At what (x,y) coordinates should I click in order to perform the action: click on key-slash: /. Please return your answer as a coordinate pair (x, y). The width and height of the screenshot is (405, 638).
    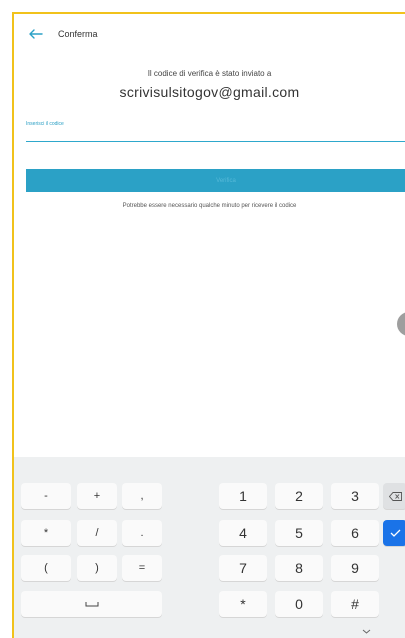
    Looking at the image, I should click on (97, 533).